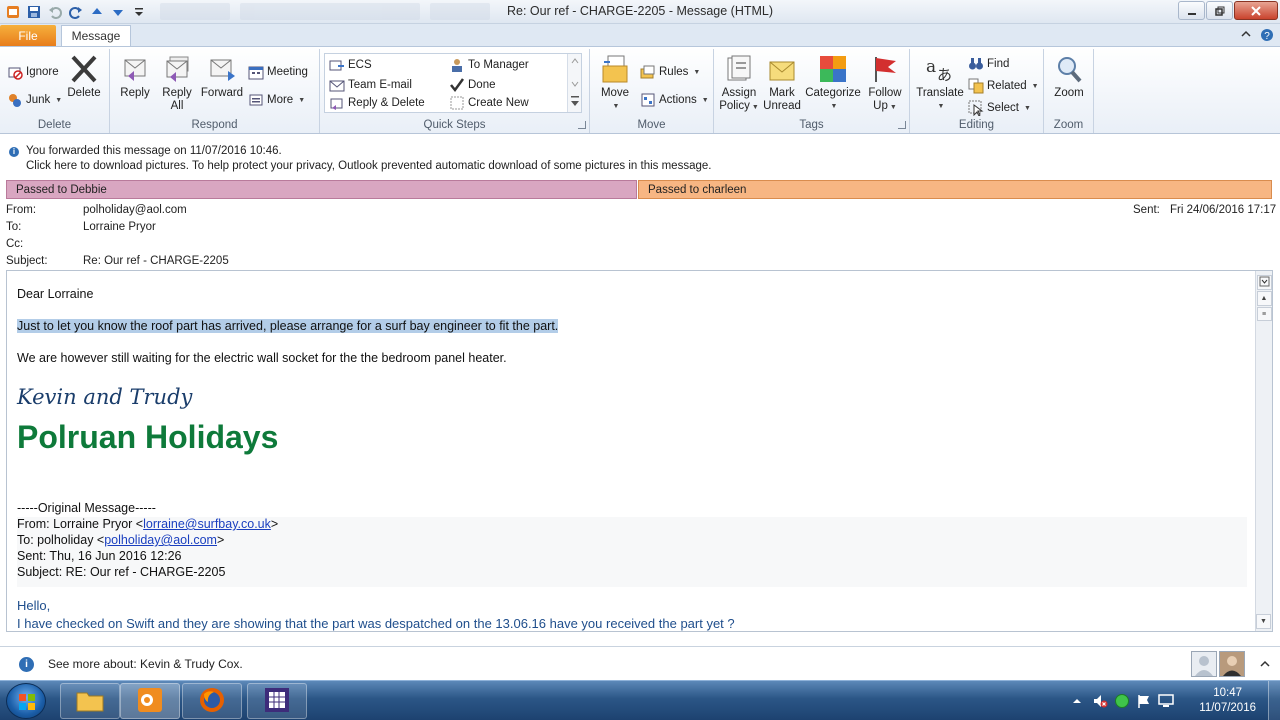  I want to click on action-center-flag-icon, so click(1144, 702).